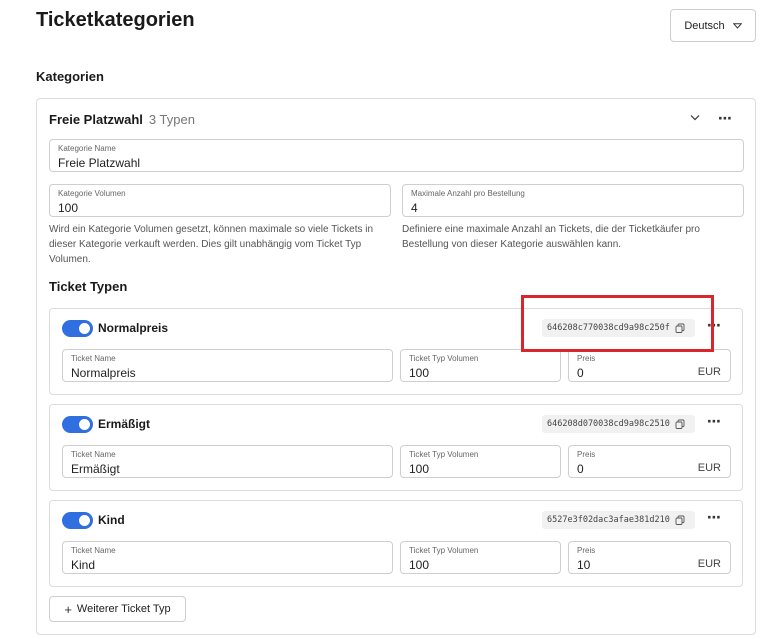 This screenshot has height=639, width=780. I want to click on category-header: Freie Platzwahl 3 Typen, so click(122, 119).